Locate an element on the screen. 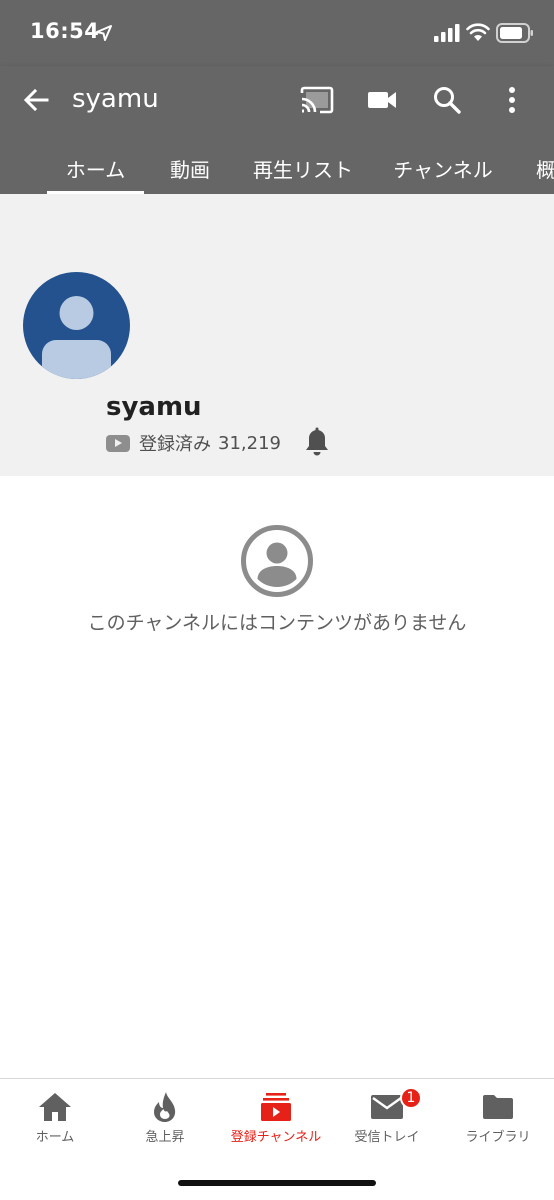 The image size is (554, 1200). wifi-icon is located at coordinates (478, 32).